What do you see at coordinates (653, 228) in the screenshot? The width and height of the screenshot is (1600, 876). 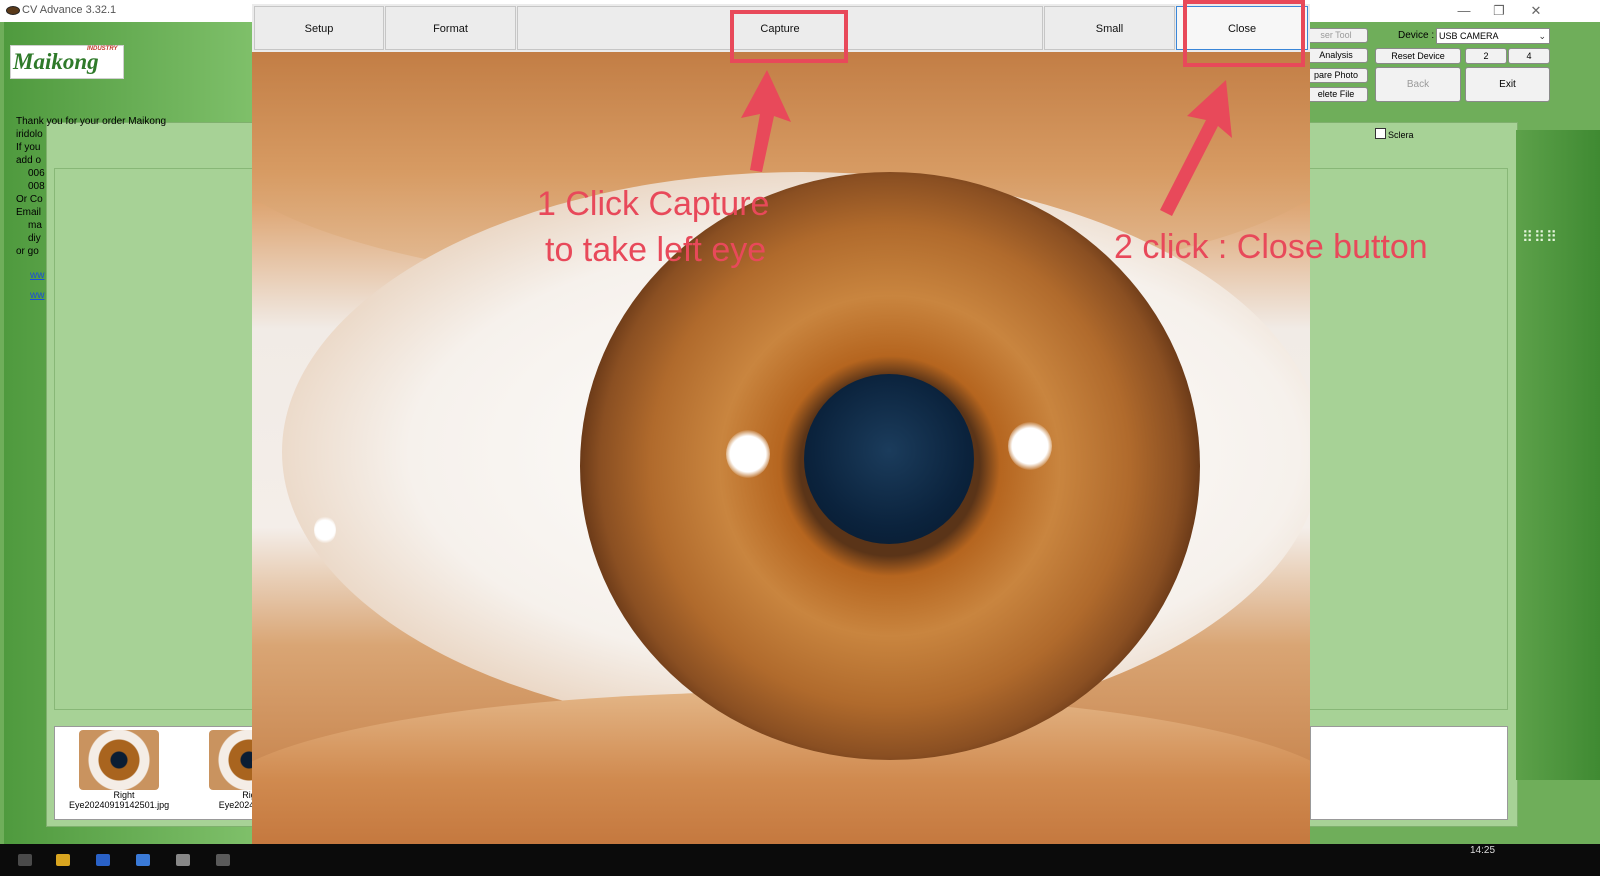 I see `step1-annotation: 1 Click Capture to take left eye` at bounding box center [653, 228].